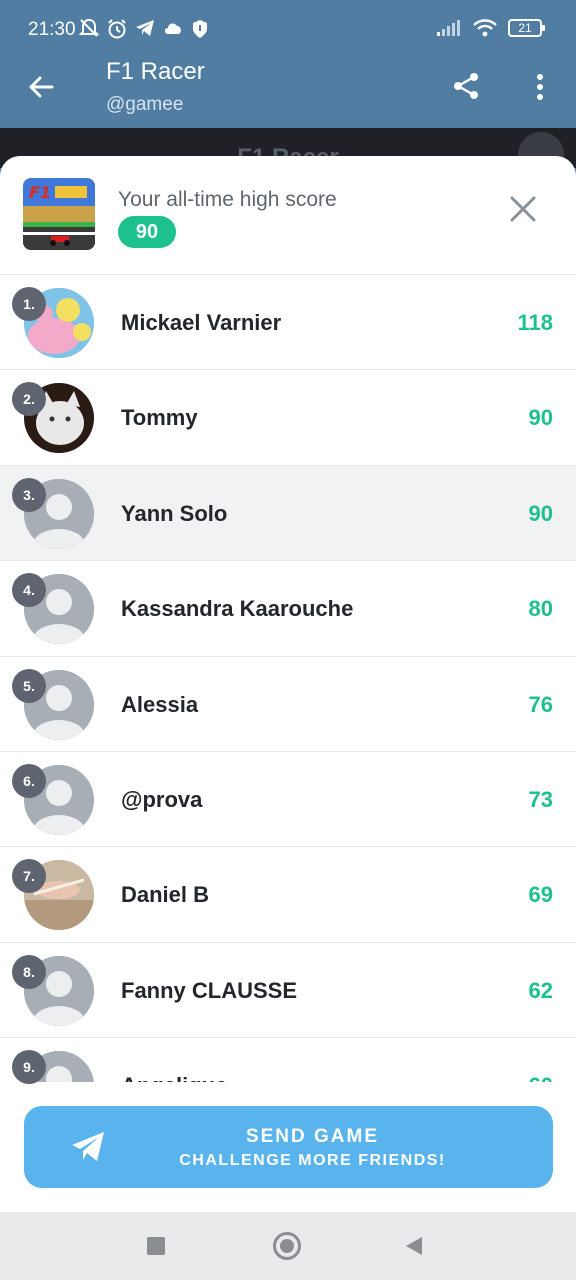 The image size is (576, 1280). Describe the element at coordinates (485, 28) in the screenshot. I see `wifi-icon` at that location.